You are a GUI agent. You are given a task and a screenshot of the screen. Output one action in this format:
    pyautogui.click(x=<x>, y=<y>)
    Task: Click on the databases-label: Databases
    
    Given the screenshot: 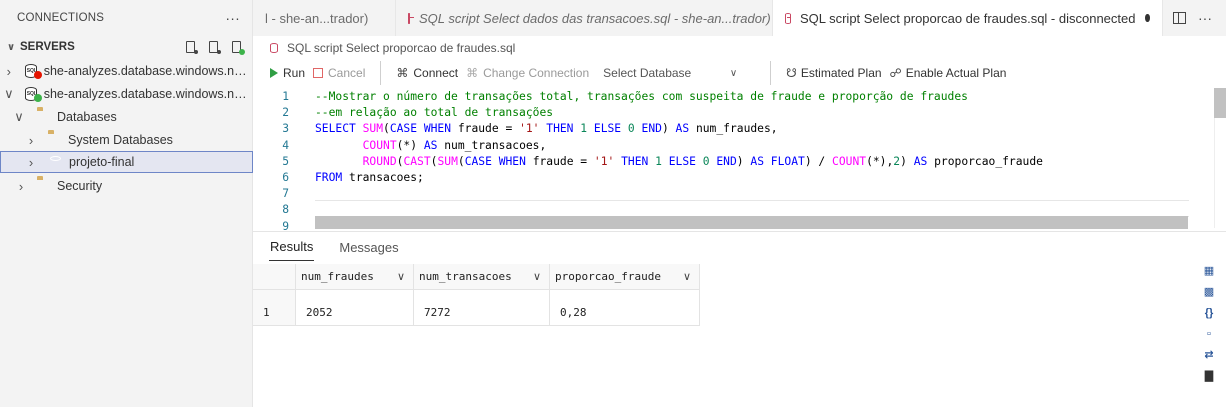 What is the action you would take?
    pyautogui.click(x=87, y=117)
    